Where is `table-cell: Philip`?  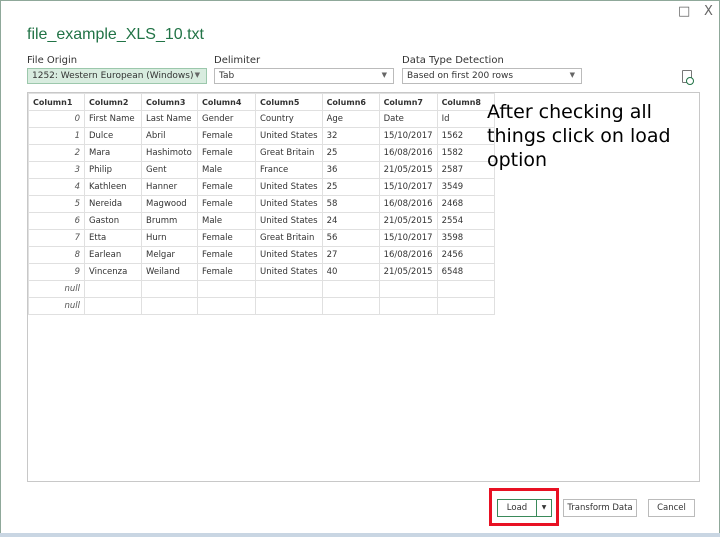
table-cell: Philip is located at coordinates (113, 170).